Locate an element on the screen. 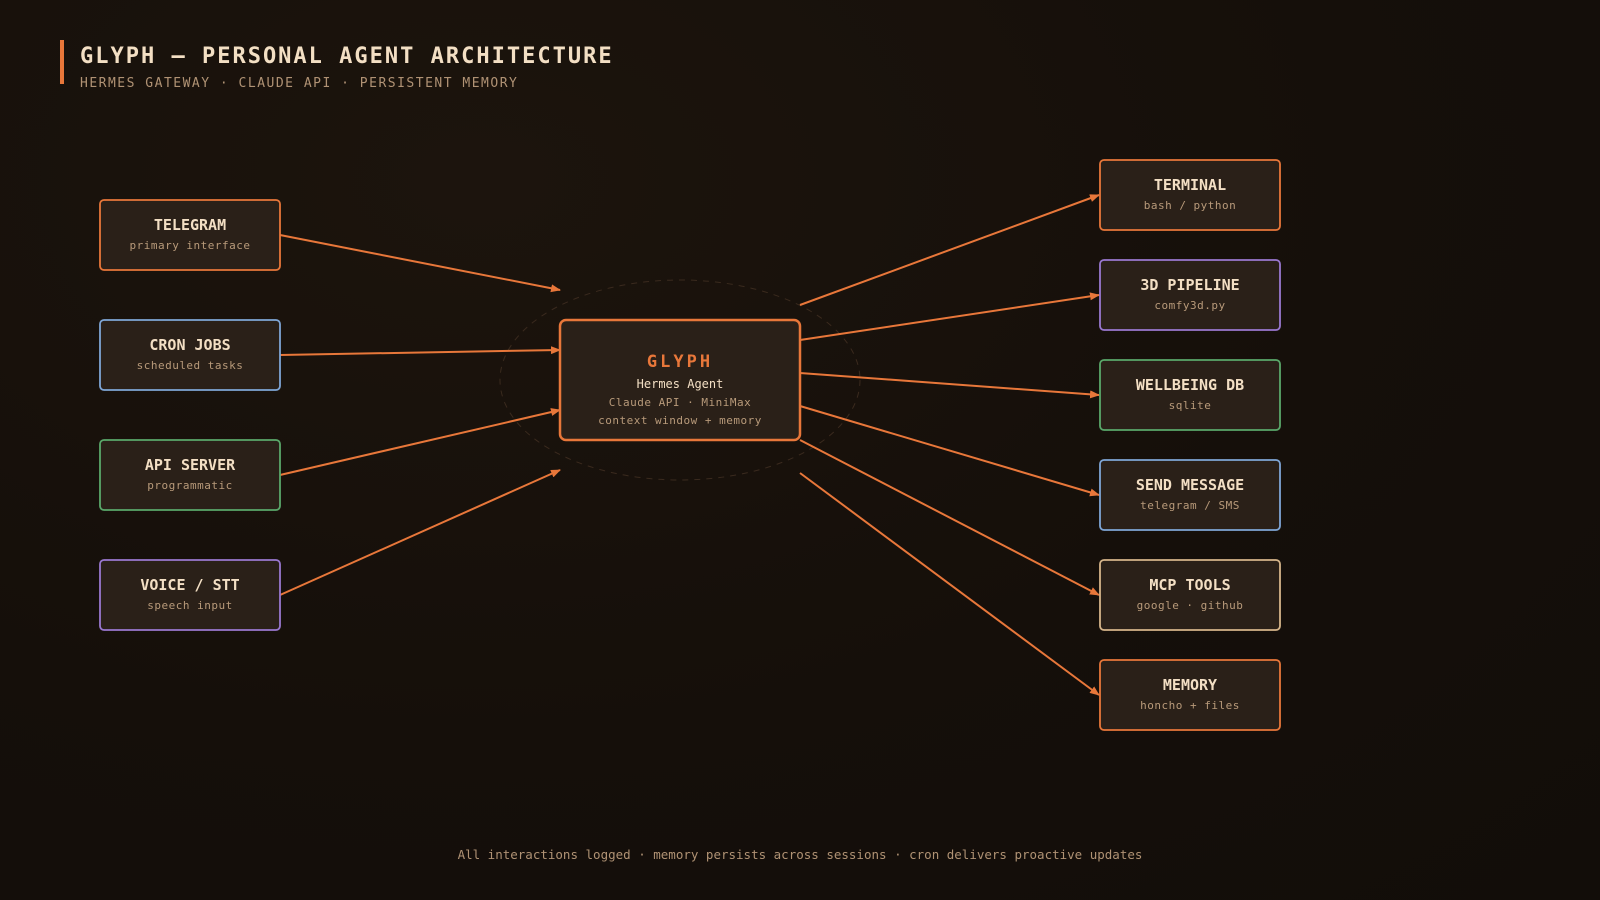 This screenshot has width=1600, height=900. hub-model-line: Claude API · MiniMax is located at coordinates (680, 402).